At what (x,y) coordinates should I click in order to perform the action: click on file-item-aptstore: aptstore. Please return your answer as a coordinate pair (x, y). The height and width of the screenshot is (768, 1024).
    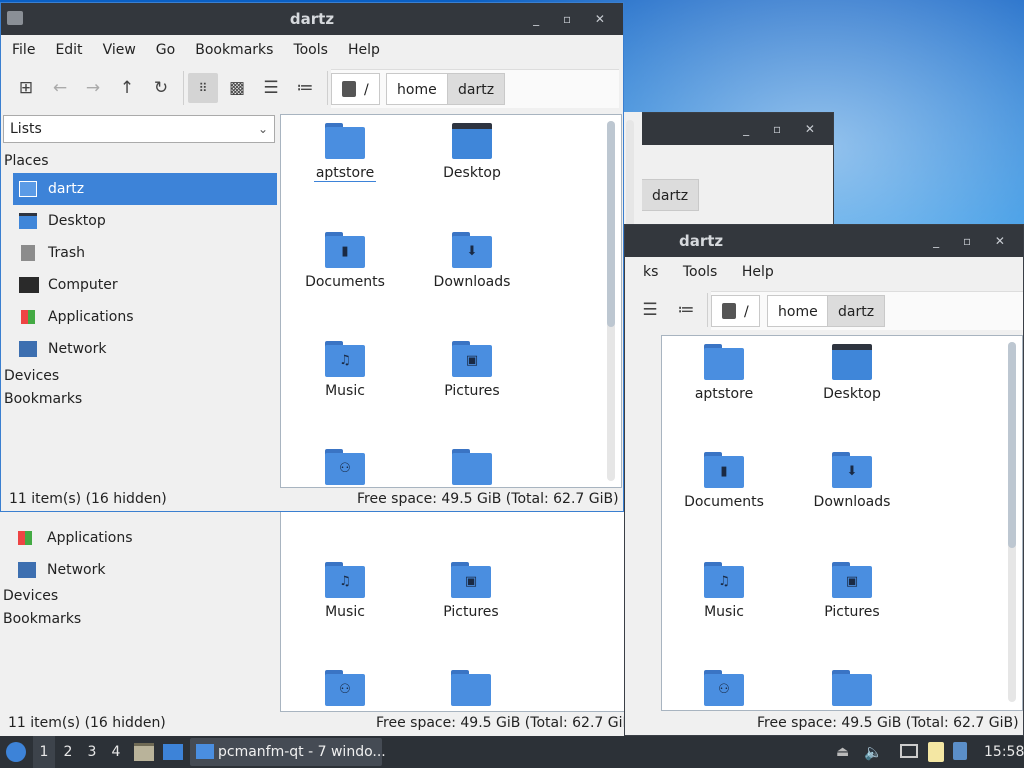
    Looking at the image, I should click on (345, 152).